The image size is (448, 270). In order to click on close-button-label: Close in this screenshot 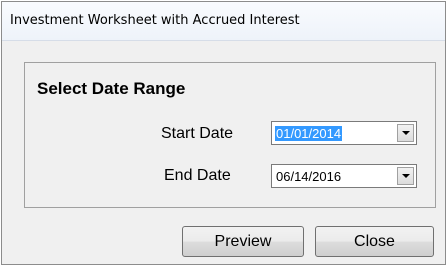, I will do `click(374, 241)`.